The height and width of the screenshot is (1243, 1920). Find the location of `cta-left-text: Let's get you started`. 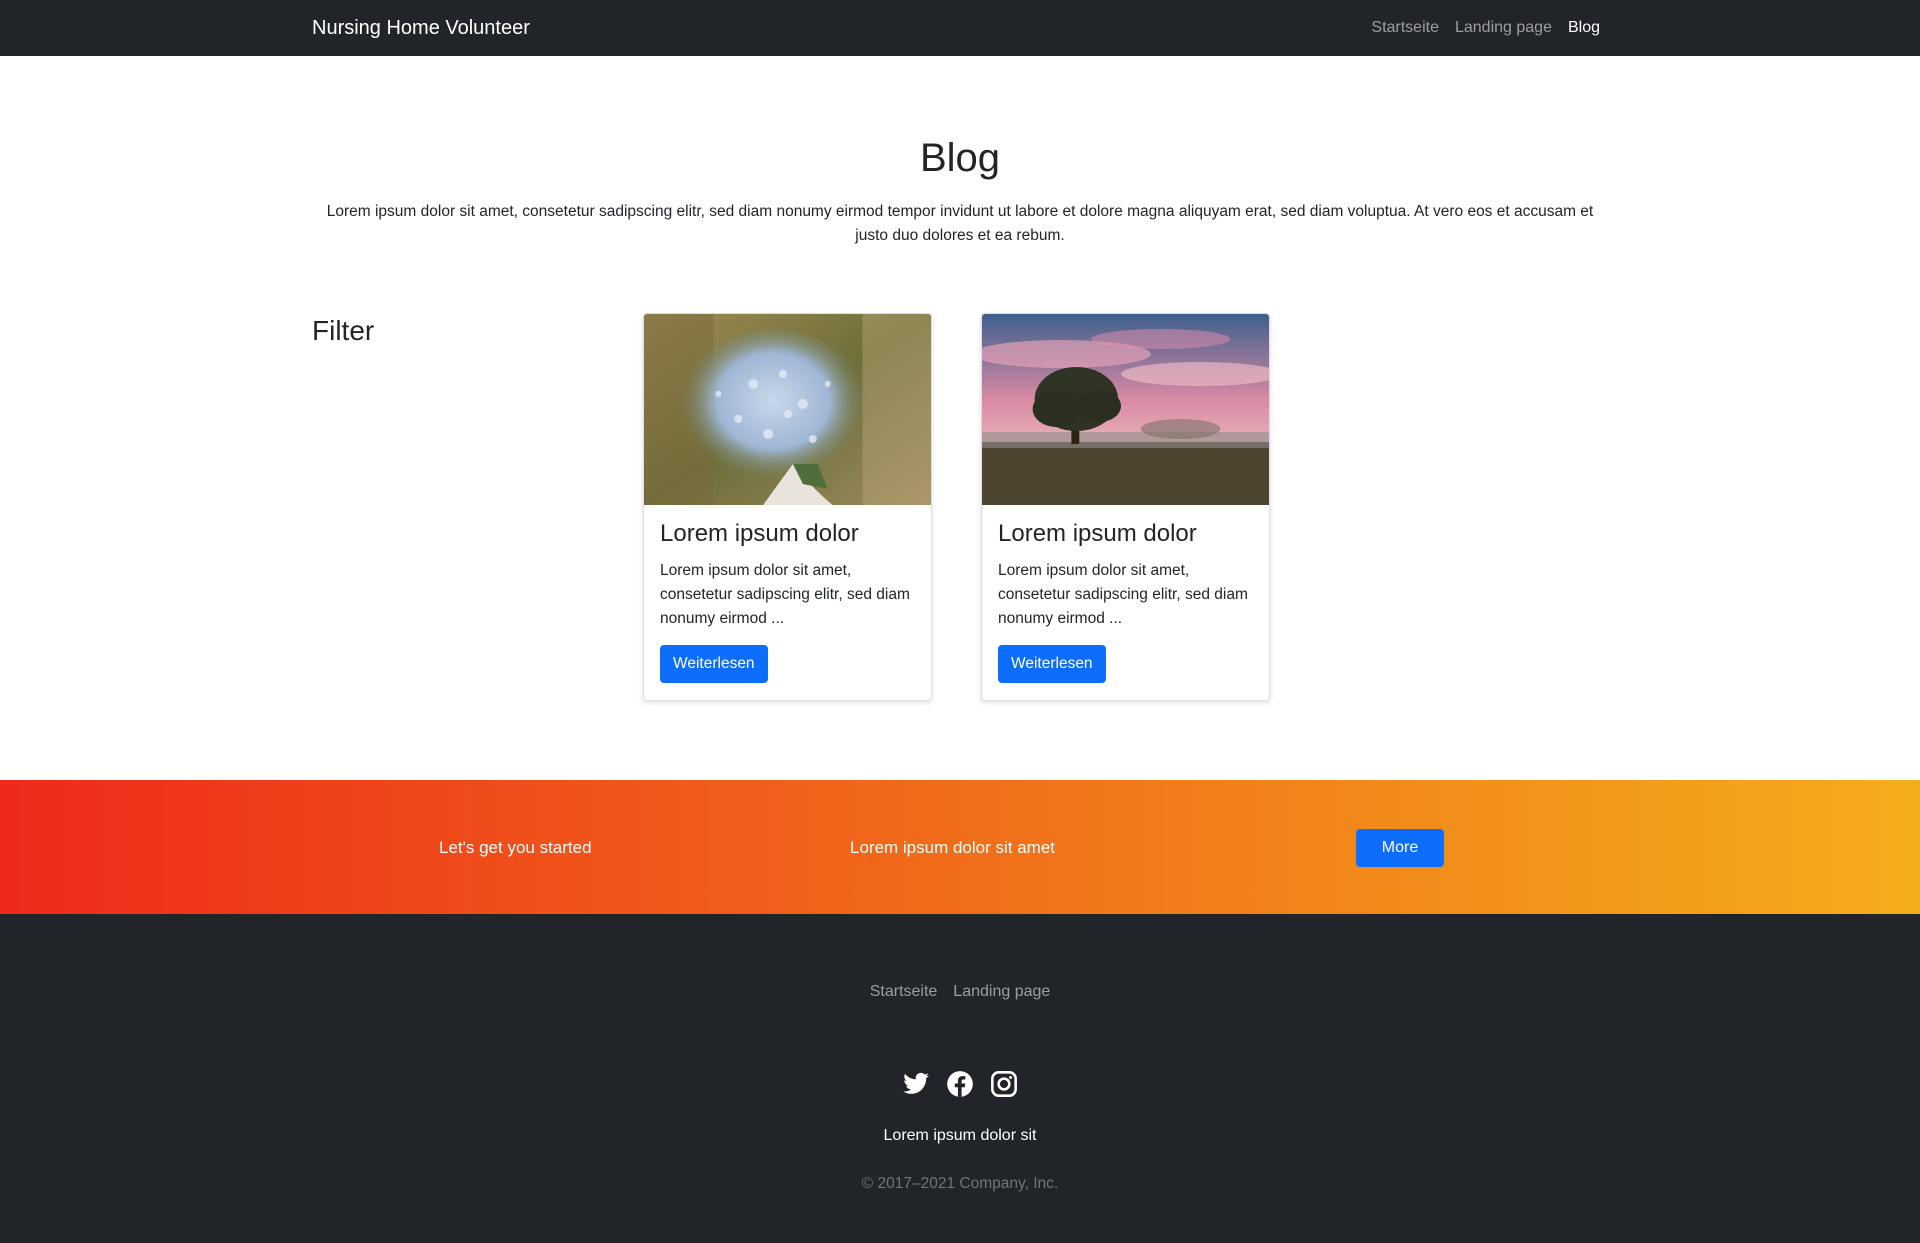

cta-left-text: Let's get you started is located at coordinates (515, 847).